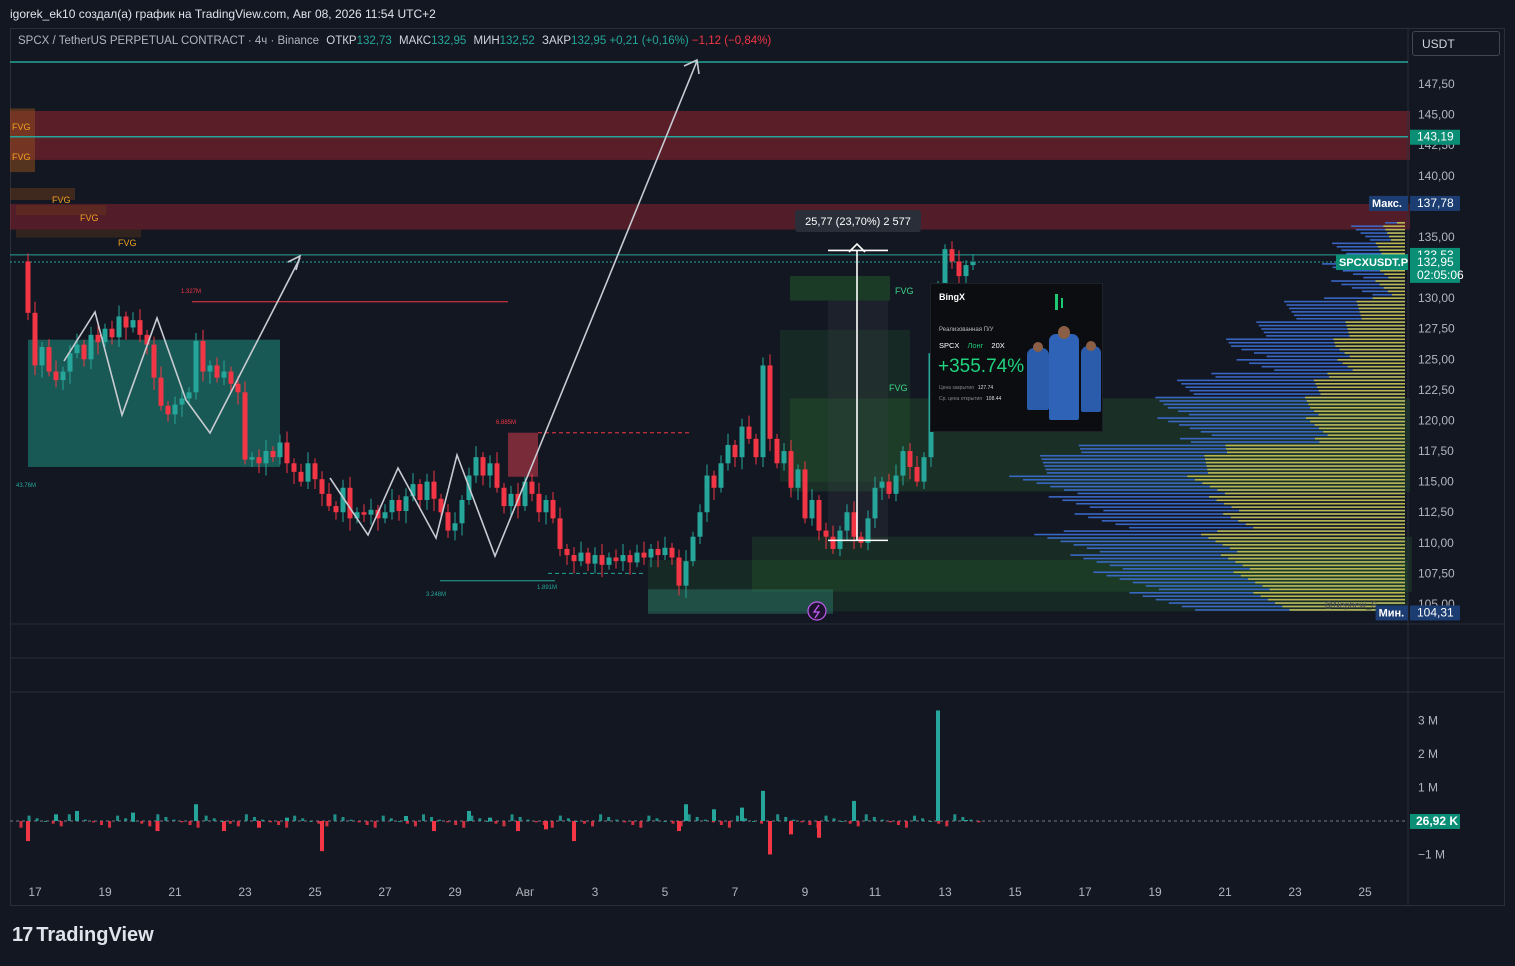 Image resolution: width=1515 pixels, height=966 pixels. I want to click on projection-arrow-icon, so click(294, 262).